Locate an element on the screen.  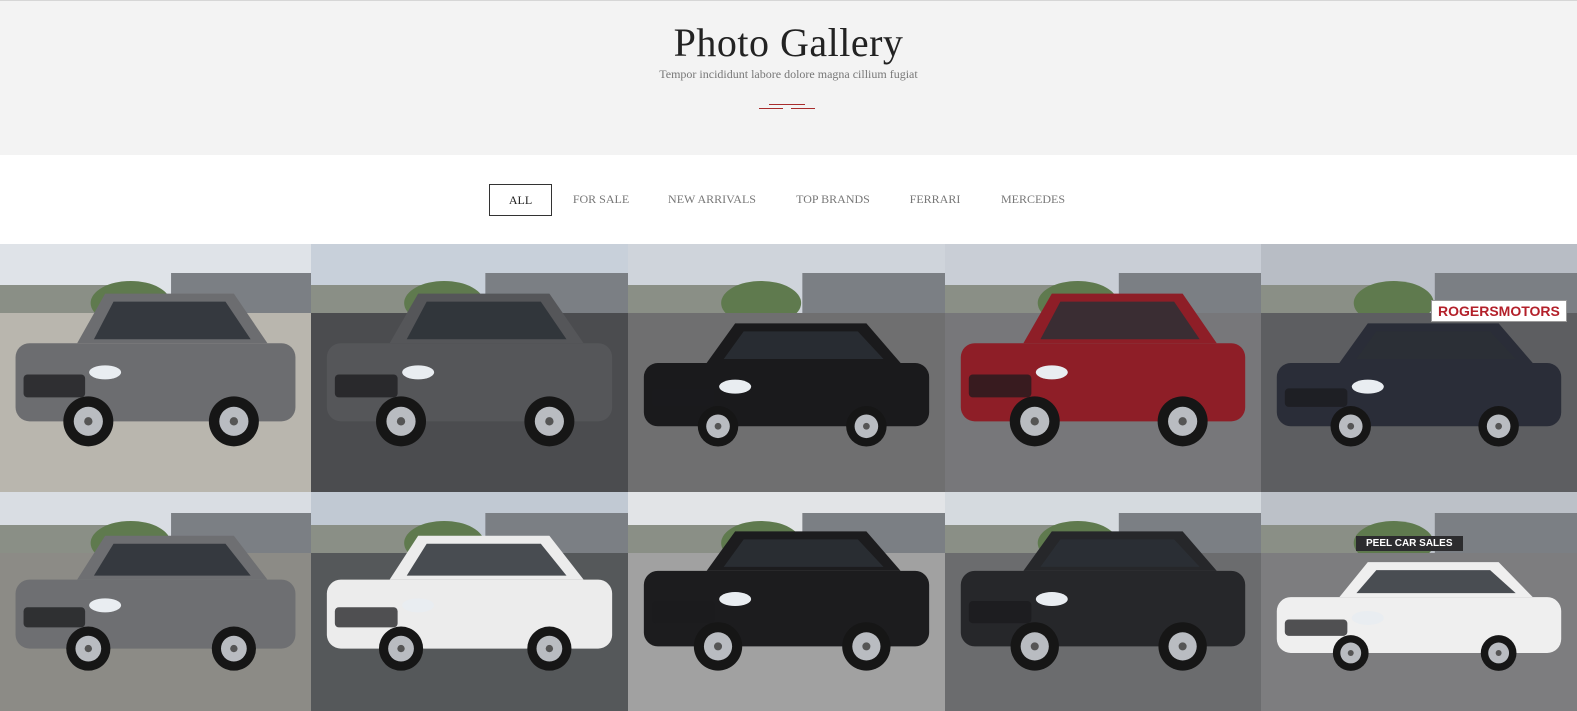
filter-mercedes: MERCEDES is located at coordinates (1033, 199).